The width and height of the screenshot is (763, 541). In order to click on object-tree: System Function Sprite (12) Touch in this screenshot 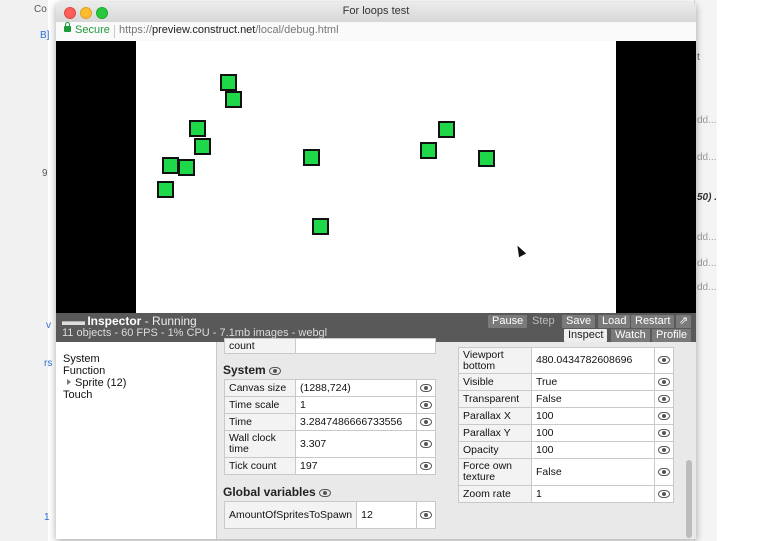, I will do `click(136, 440)`.